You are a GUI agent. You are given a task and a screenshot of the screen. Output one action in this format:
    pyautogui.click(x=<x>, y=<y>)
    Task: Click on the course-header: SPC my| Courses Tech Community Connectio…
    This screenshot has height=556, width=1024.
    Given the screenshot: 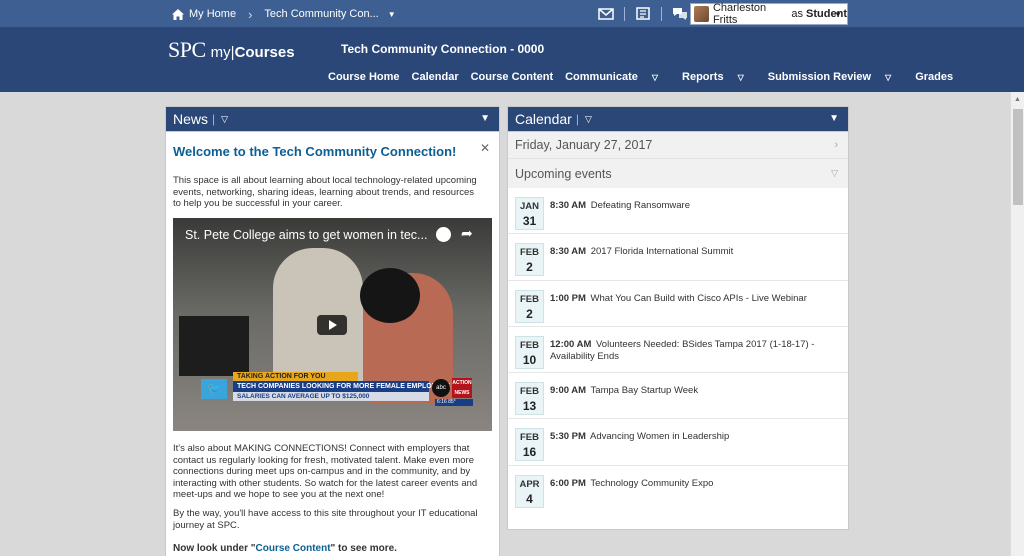 What is the action you would take?
    pyautogui.click(x=512, y=60)
    